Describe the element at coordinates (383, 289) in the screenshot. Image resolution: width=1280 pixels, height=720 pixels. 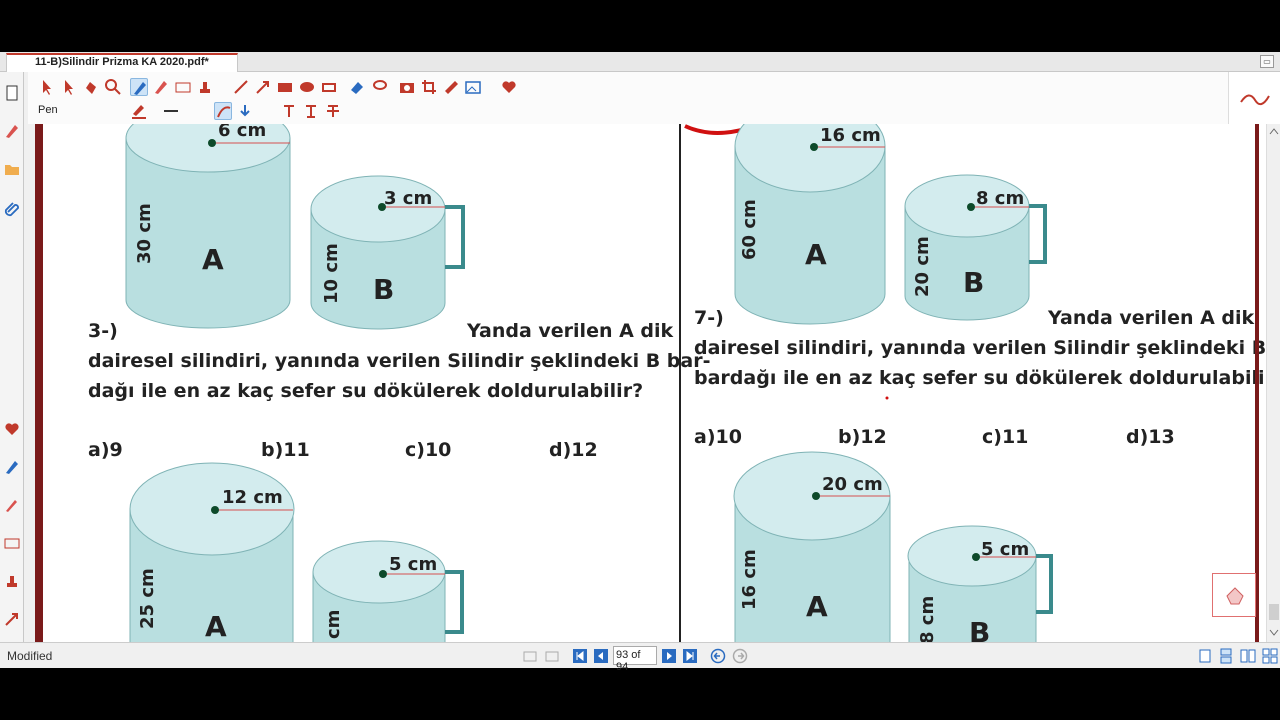
I see `left-b-letter: B` at that location.